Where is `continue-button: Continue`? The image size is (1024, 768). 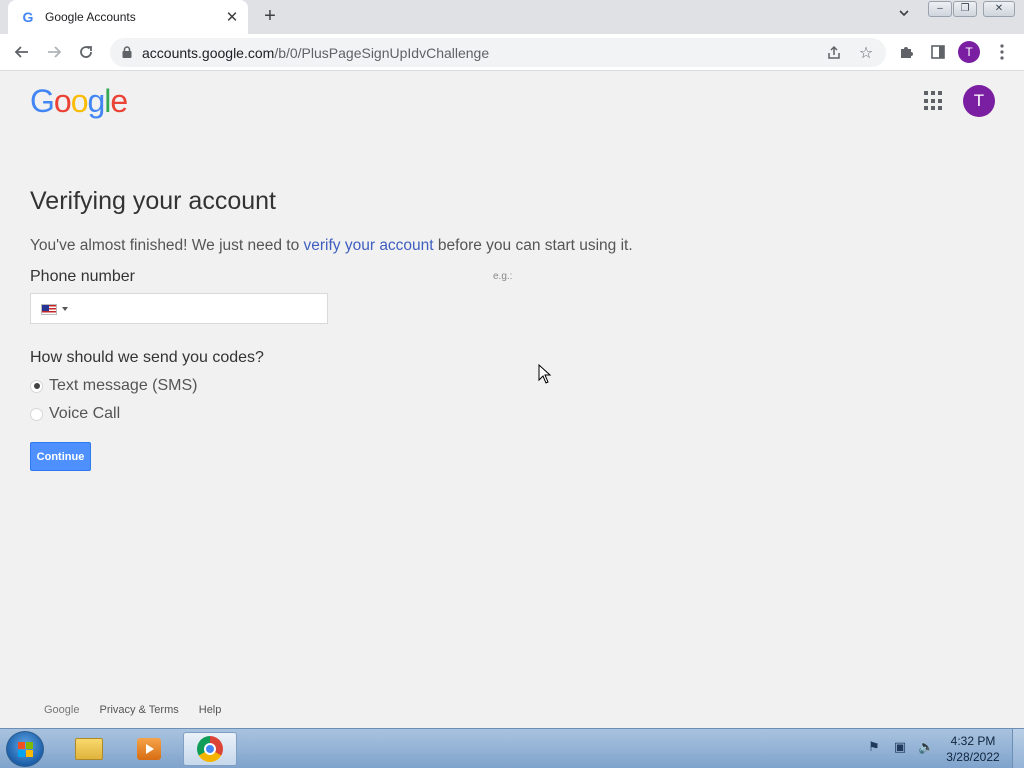
continue-button: Continue is located at coordinates (60, 456).